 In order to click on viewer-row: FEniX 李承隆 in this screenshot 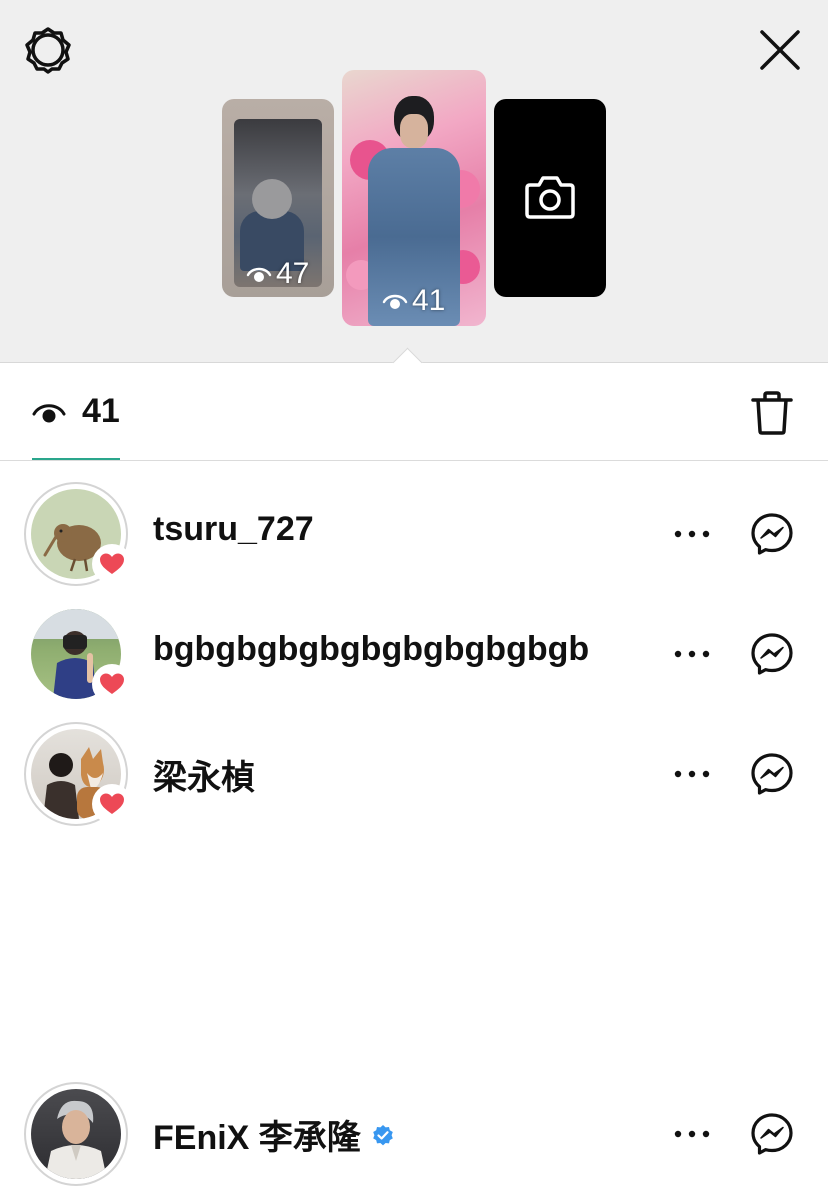, I will do `click(414, 1135)`.